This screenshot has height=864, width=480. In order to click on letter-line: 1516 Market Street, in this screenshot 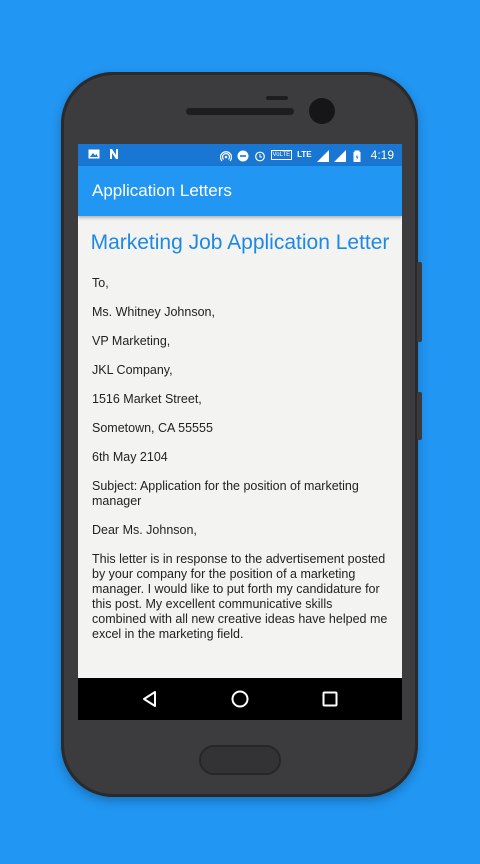, I will do `click(147, 399)`.